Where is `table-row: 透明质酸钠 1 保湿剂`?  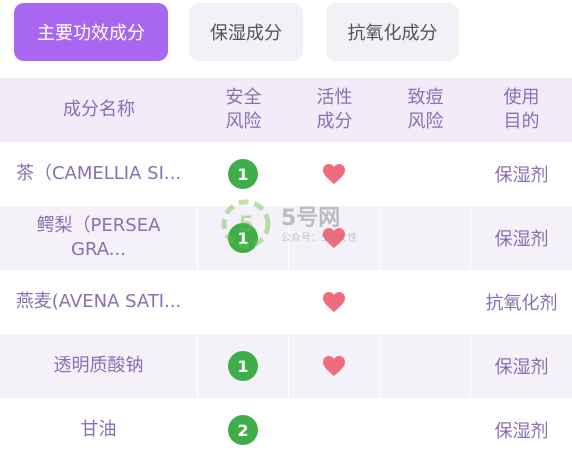 table-row: 透明质酸钠 1 保湿剂 is located at coordinates (286, 366).